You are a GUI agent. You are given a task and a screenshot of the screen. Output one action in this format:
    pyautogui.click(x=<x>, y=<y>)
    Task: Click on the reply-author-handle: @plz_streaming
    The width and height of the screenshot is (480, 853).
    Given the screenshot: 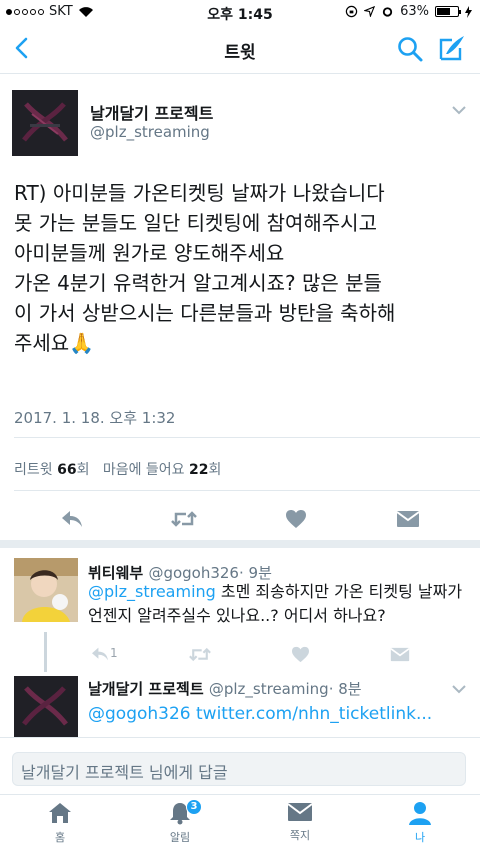 What is the action you would take?
    pyautogui.click(x=268, y=689)
    